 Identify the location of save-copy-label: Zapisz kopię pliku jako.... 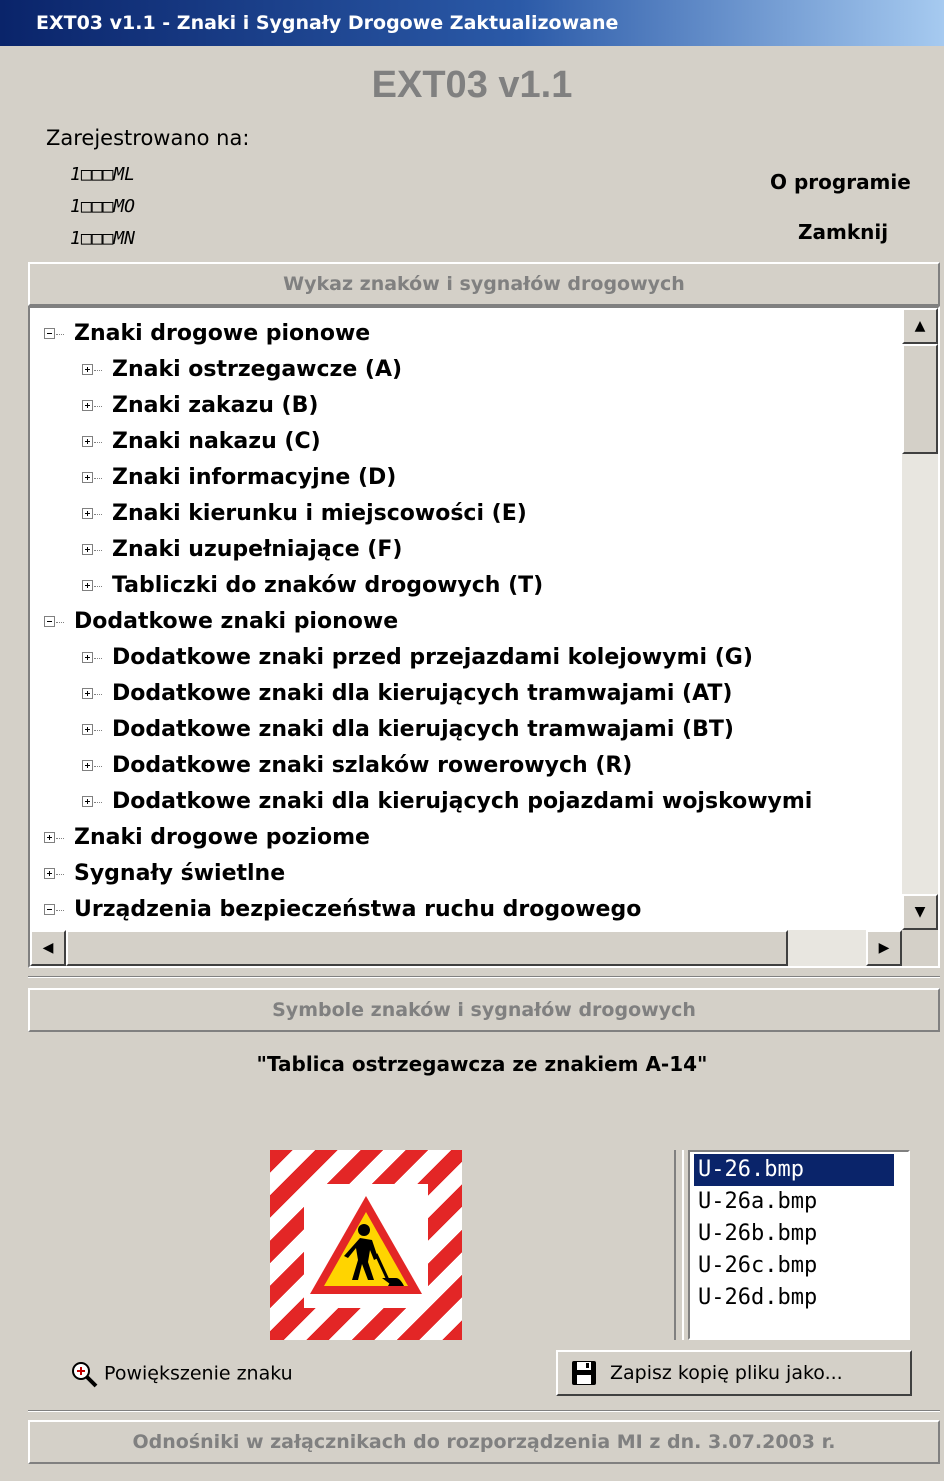
(726, 1373).